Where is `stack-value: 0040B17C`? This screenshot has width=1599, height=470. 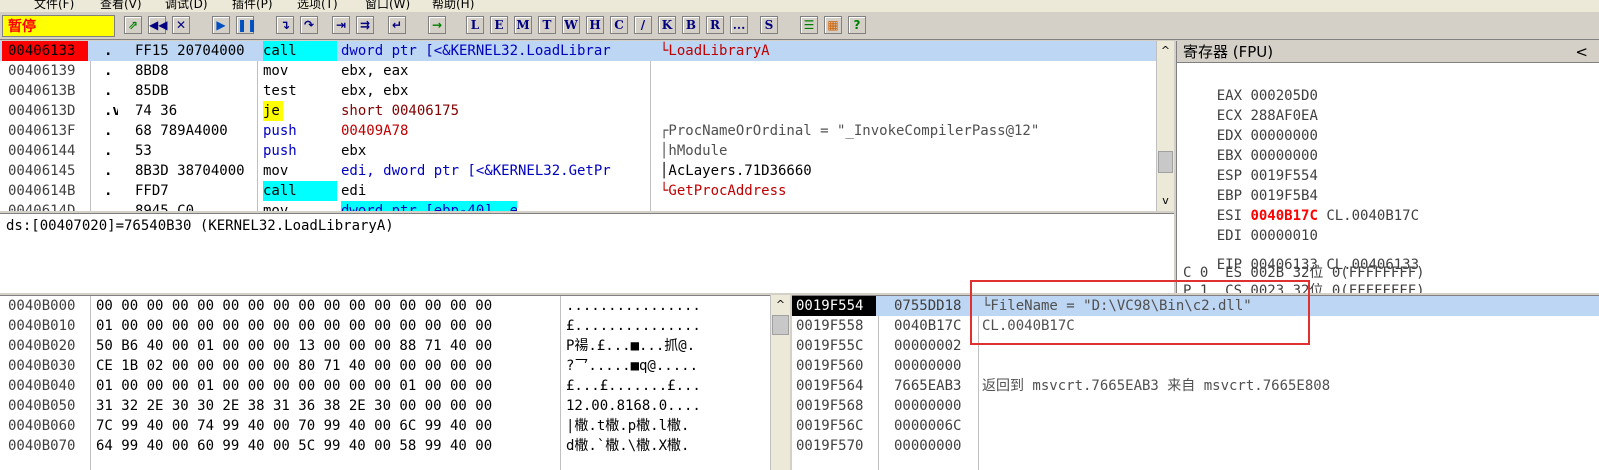
stack-value: 0040B17C is located at coordinates (928, 326).